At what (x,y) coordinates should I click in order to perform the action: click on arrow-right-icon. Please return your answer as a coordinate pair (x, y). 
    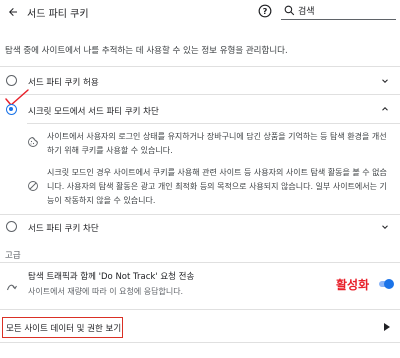
    Looking at the image, I should click on (387, 327).